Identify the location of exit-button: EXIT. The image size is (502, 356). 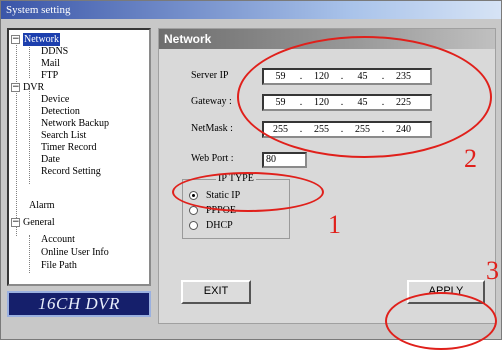
(216, 292).